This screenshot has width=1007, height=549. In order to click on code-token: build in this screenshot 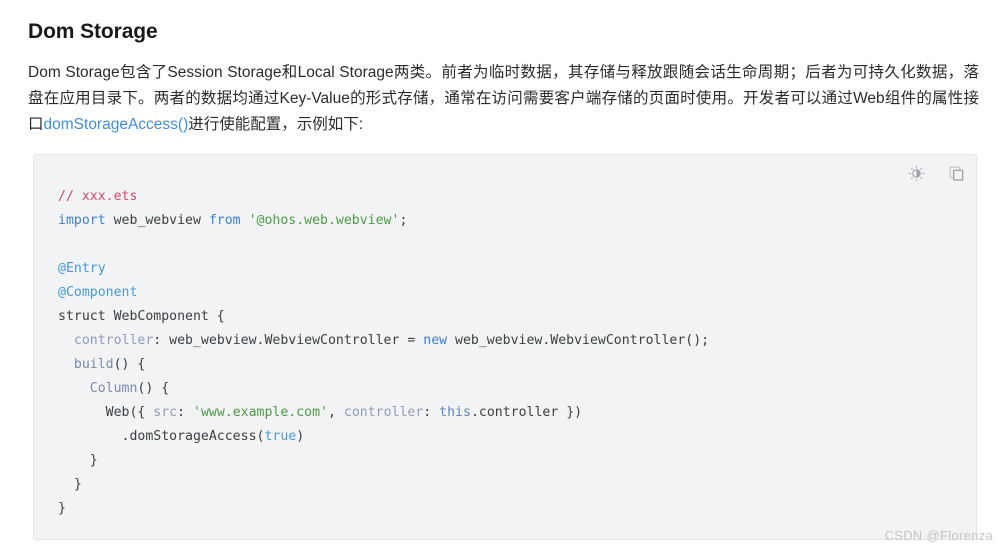, I will do `click(93, 364)`.